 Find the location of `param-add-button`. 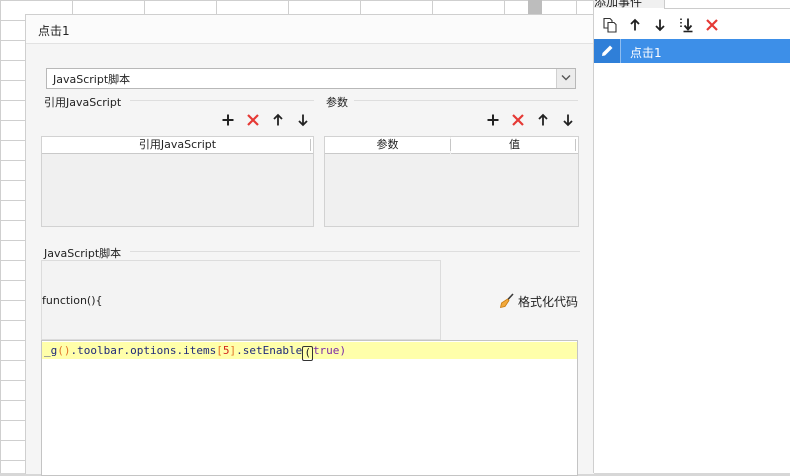

param-add-button is located at coordinates (493, 120).